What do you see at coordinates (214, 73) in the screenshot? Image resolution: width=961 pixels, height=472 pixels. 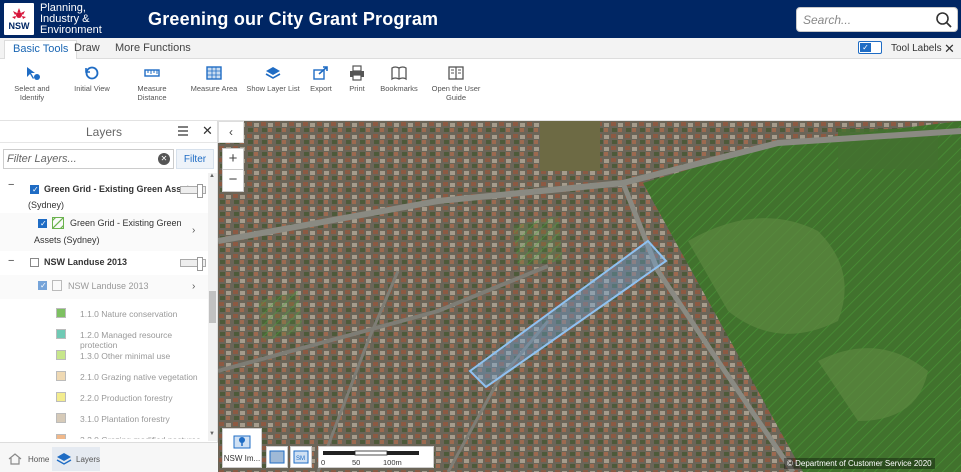 I see `area-icon` at bounding box center [214, 73].